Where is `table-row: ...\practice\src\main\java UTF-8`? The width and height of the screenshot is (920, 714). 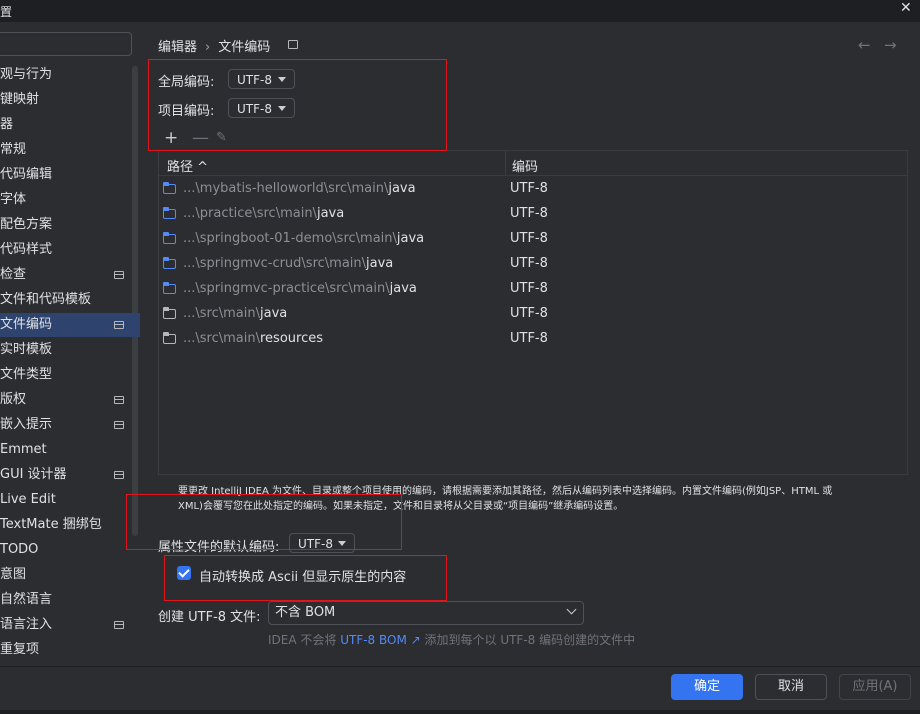
table-row: ...\practice\src\main\java UTF-8 is located at coordinates (533, 214).